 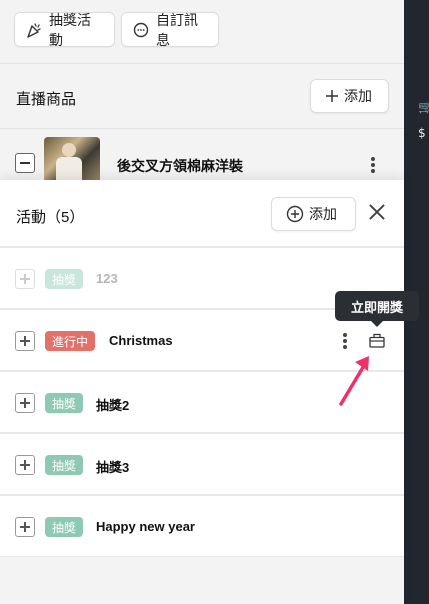 I want to click on lottery-activity-button: 抽獎活動, so click(x=64, y=29).